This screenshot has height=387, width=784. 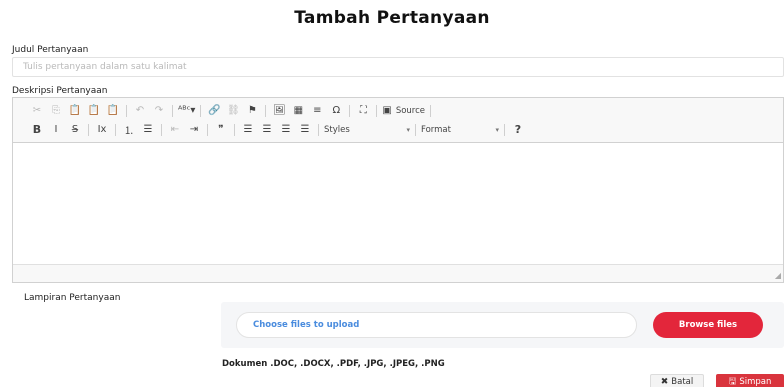 I want to click on judul-label: Judul Pertanyaan, so click(x=50, y=50).